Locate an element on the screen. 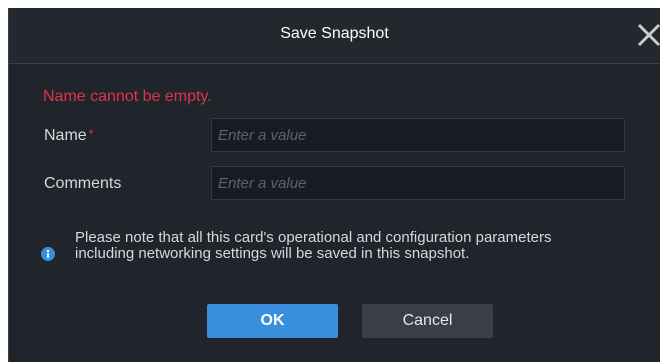 Image resolution: width=660 pixels, height=362 pixels. required-marker: * is located at coordinates (91, 134).